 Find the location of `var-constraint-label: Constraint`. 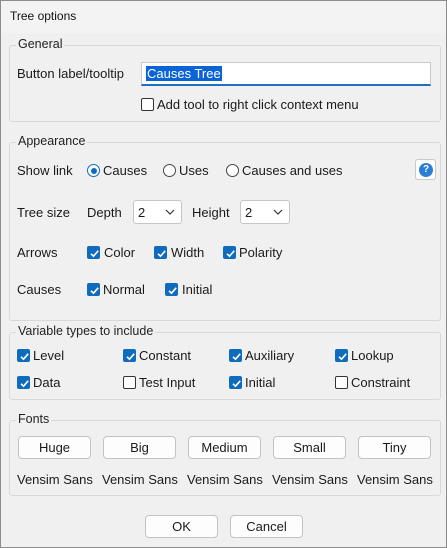

var-constraint-label: Constraint is located at coordinates (381, 382).